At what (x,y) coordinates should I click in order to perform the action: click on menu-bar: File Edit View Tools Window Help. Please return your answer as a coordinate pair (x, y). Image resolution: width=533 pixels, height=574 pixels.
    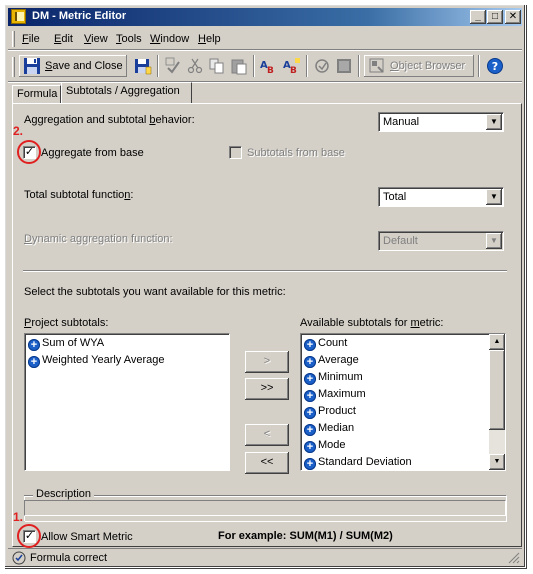
    Looking at the image, I should click on (265, 39).